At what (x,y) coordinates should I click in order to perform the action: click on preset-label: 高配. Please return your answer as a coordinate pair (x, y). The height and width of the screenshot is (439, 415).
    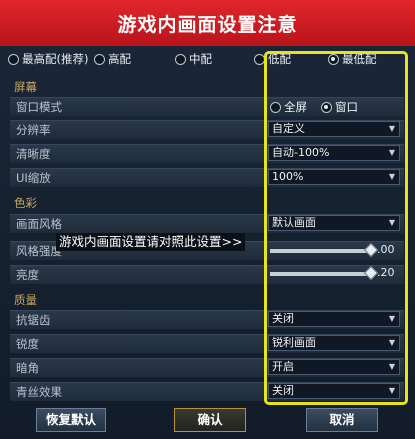
    Looking at the image, I should click on (119, 59).